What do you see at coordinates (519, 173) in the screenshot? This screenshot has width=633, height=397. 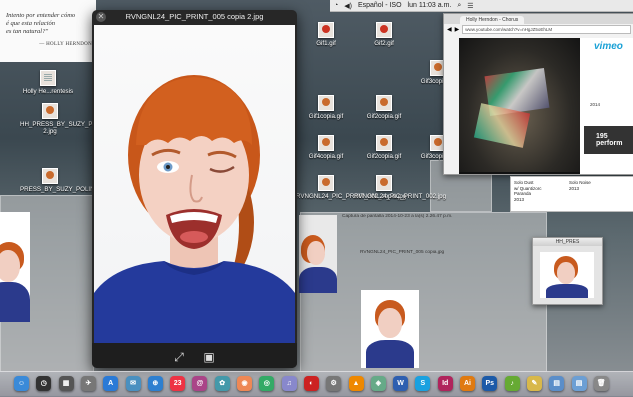 I see `video-progress-bar` at bounding box center [519, 173].